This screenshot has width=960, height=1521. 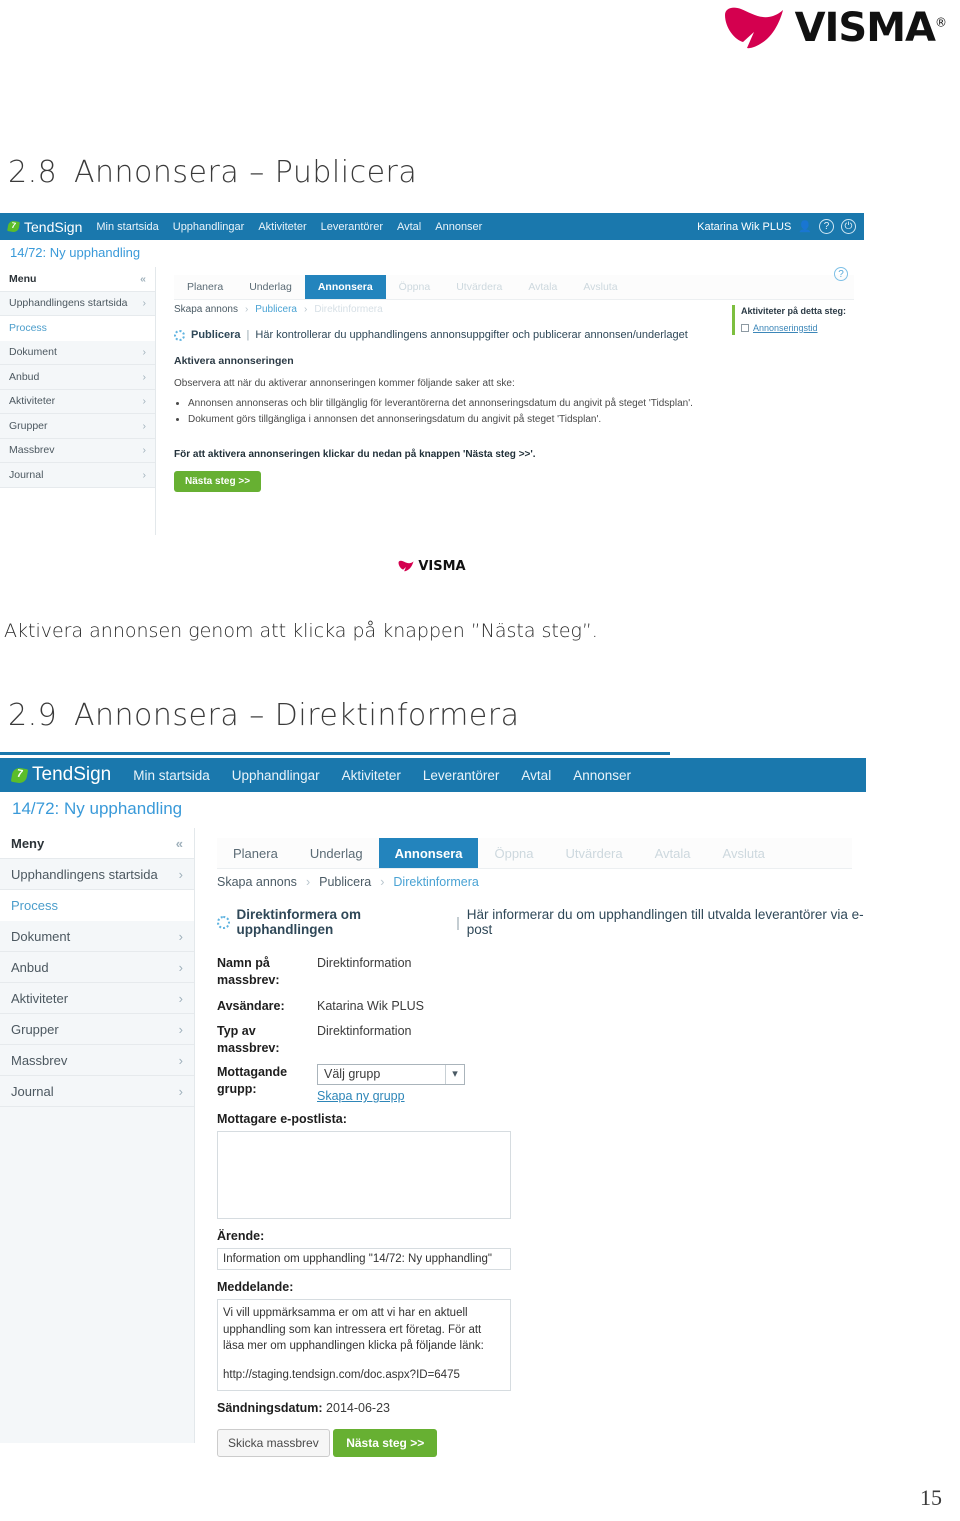 What do you see at coordinates (361, 1096) in the screenshot?
I see `skapa-ny-grupp-link: Skapa ny grupp` at bounding box center [361, 1096].